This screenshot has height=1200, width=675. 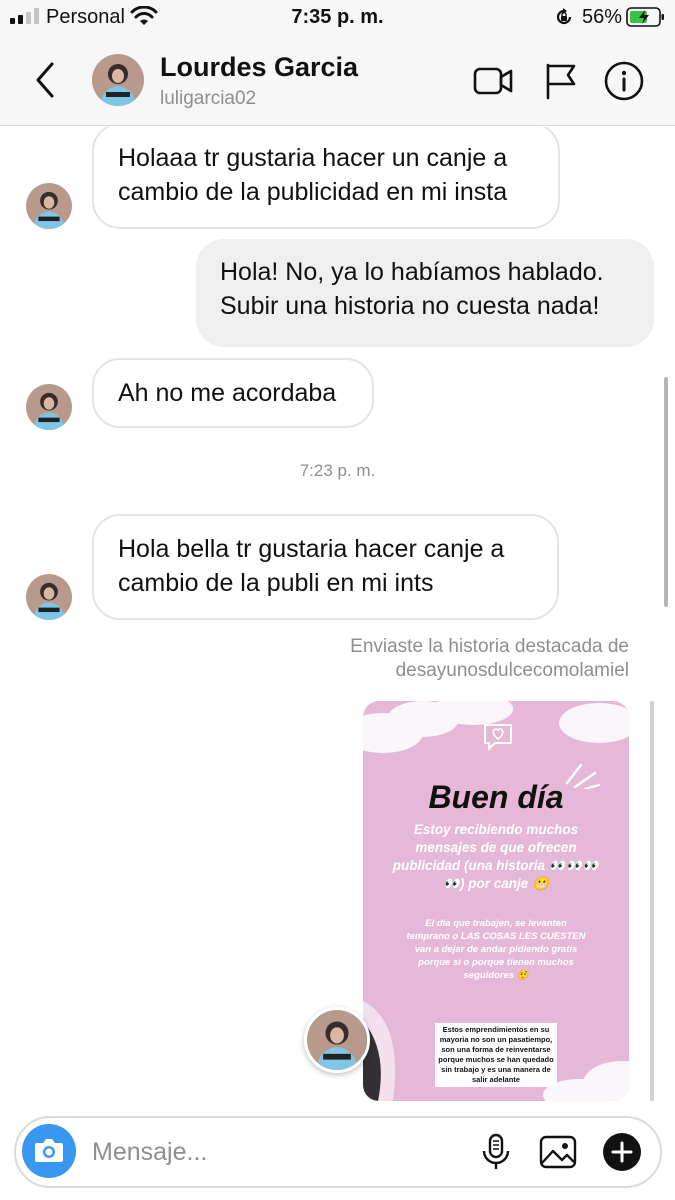 What do you see at coordinates (313, 192) in the screenshot?
I see `message-text-line: cambio de la publicidad en mi insta` at bounding box center [313, 192].